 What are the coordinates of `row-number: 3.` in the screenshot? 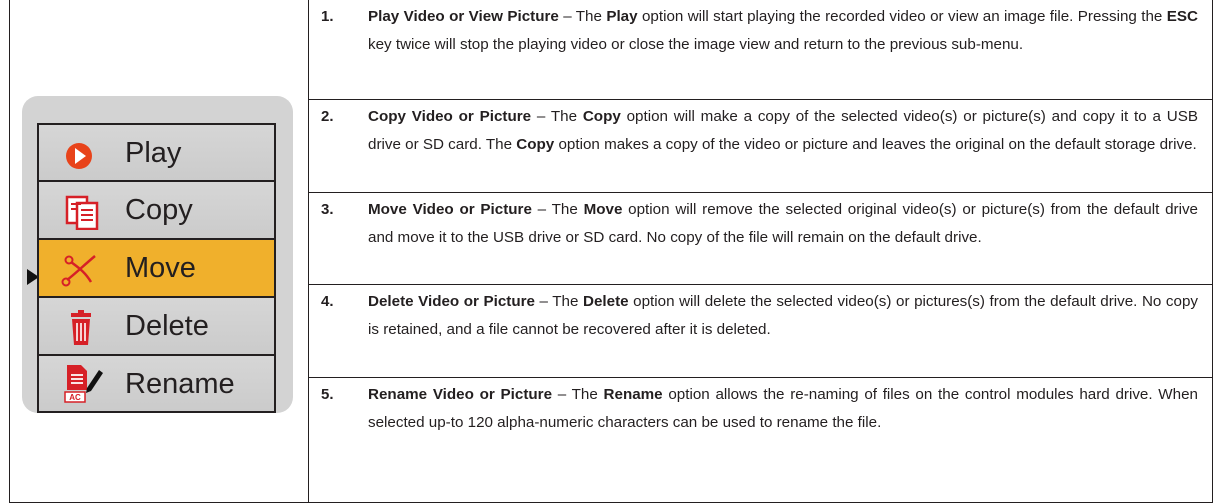 It's located at (327, 209).